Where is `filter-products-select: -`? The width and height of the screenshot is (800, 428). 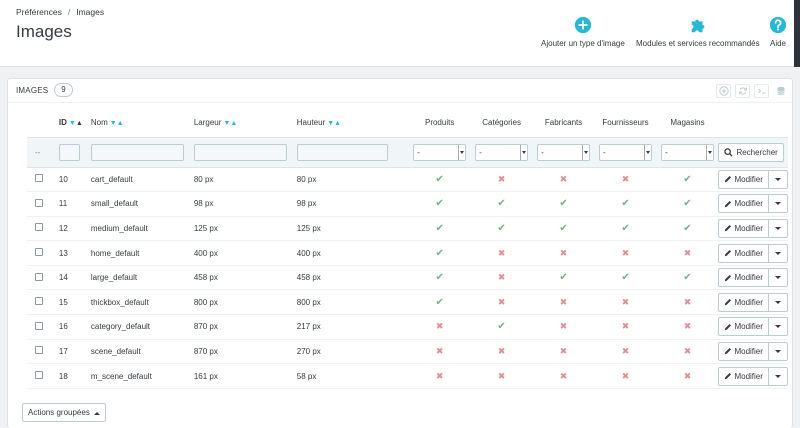
filter-products-select: - is located at coordinates (440, 152).